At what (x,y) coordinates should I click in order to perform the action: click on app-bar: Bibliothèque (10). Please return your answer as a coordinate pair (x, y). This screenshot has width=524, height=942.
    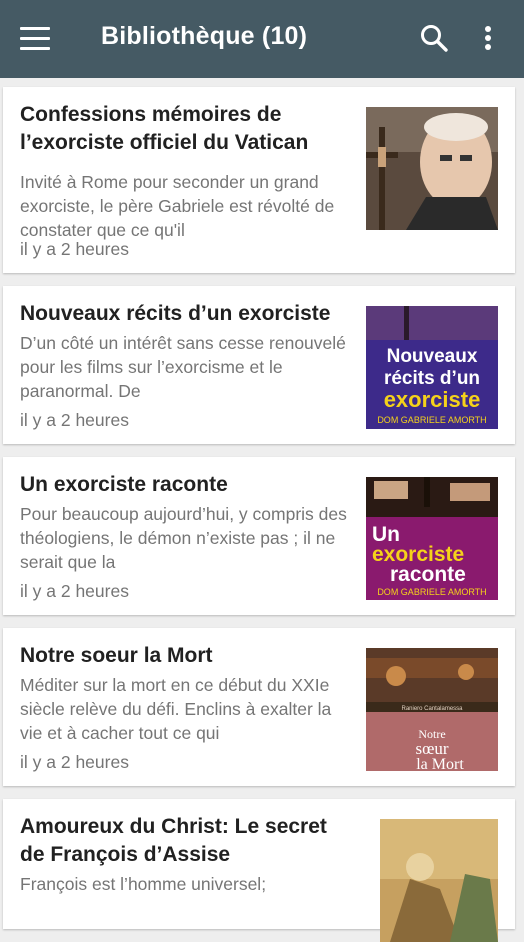
    Looking at the image, I should click on (262, 39).